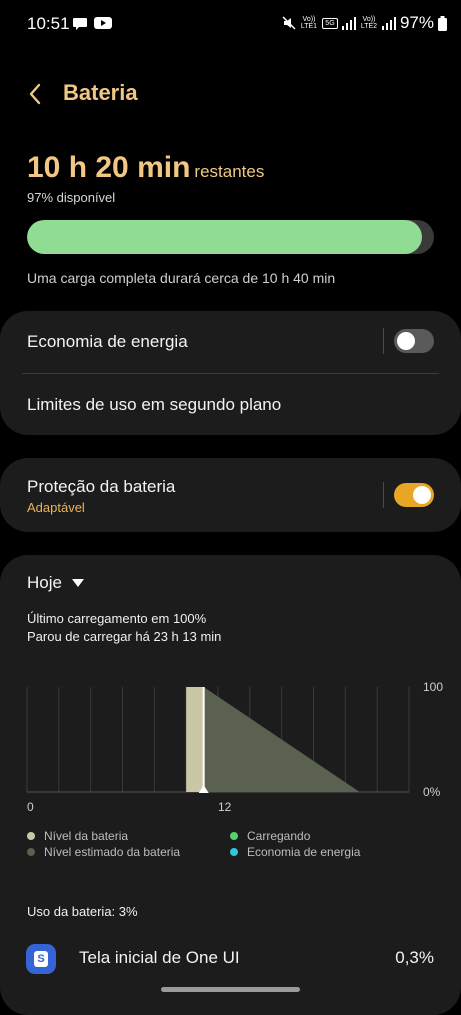  I want to click on power-saving-toggle, so click(414, 341).